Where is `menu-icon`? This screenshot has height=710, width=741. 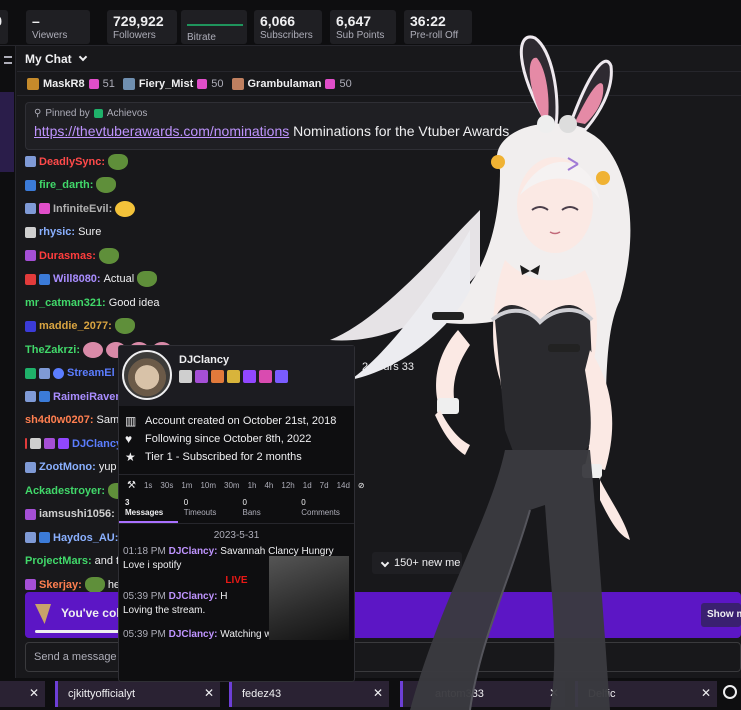 menu-icon is located at coordinates (8, 60).